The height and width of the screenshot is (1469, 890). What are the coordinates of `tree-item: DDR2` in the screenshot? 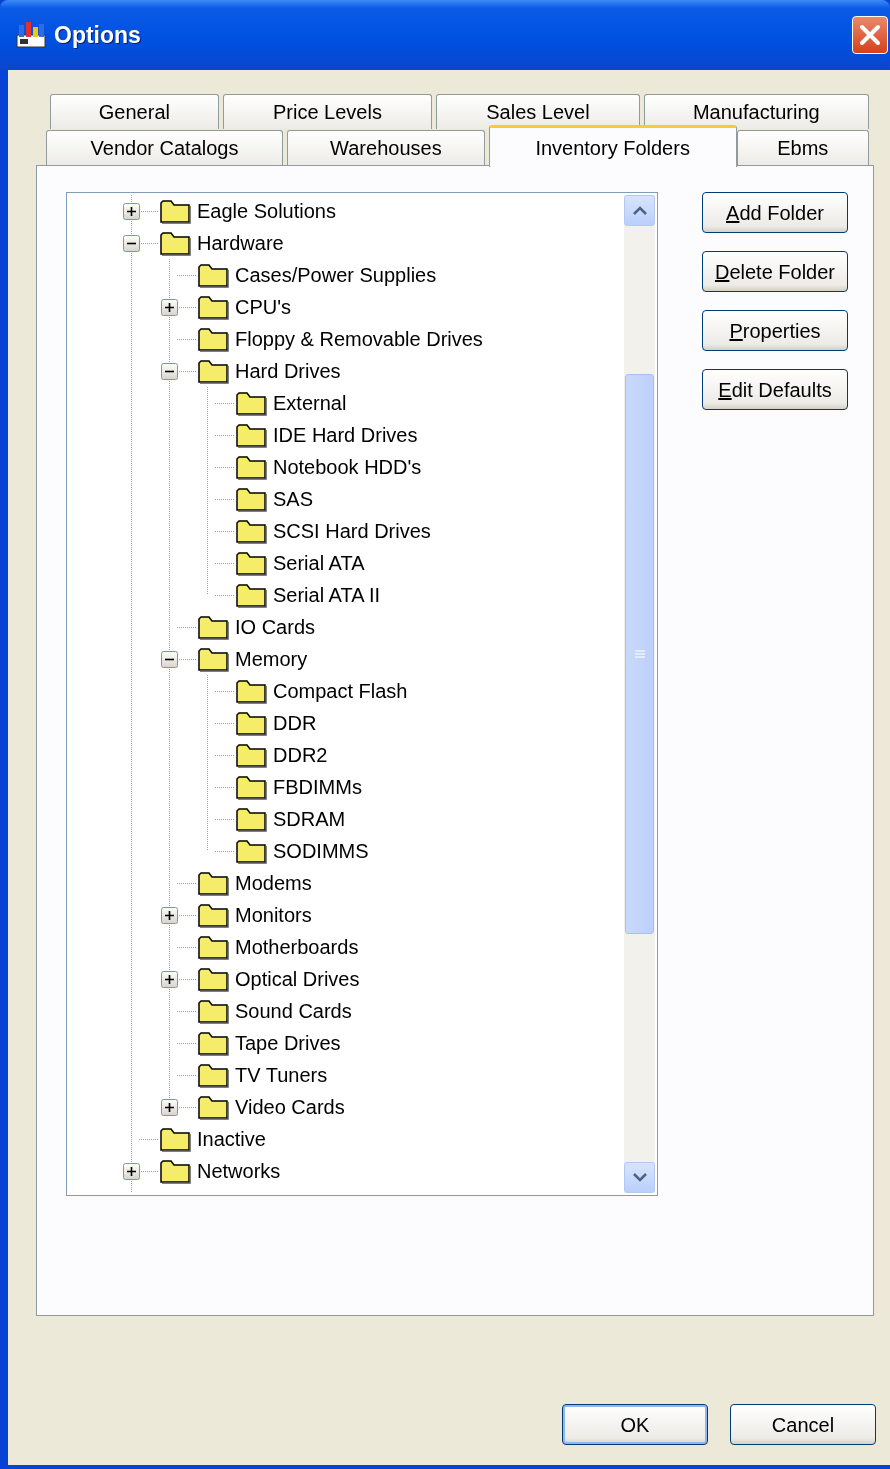 It's located at (300, 755).